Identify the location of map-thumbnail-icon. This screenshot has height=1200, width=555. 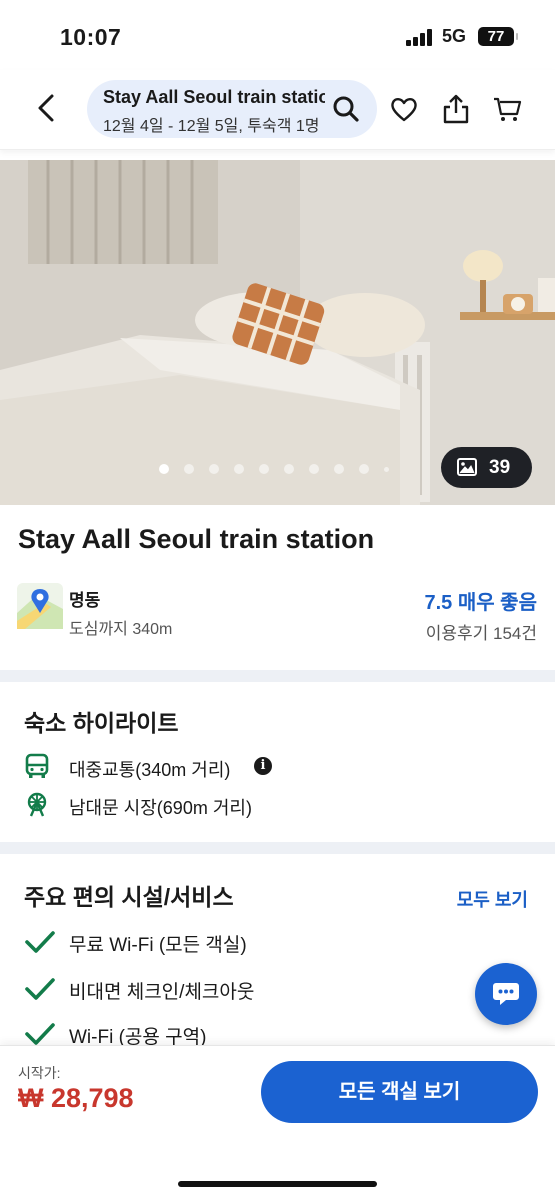
(40, 606).